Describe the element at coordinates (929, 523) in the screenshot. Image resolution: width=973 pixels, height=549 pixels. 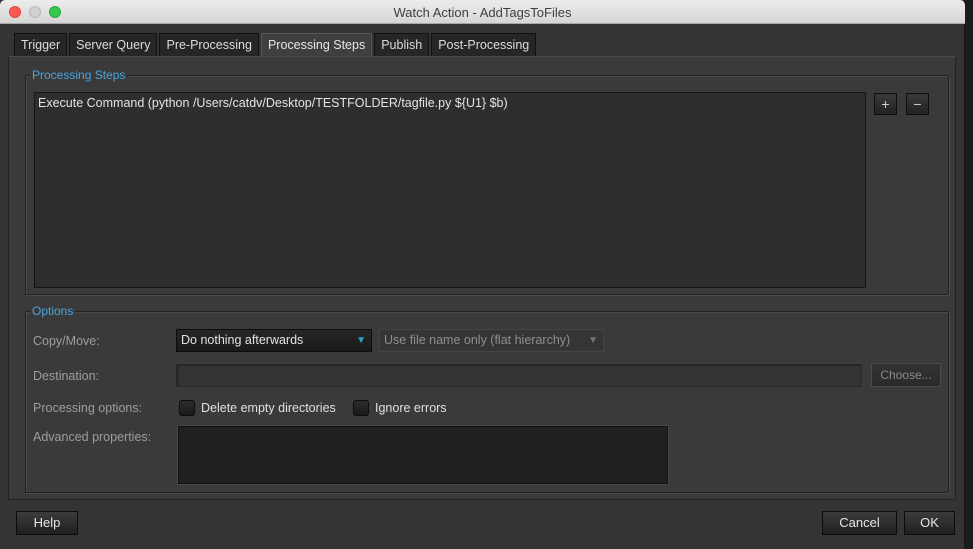
I see `ok-button: OK` at that location.